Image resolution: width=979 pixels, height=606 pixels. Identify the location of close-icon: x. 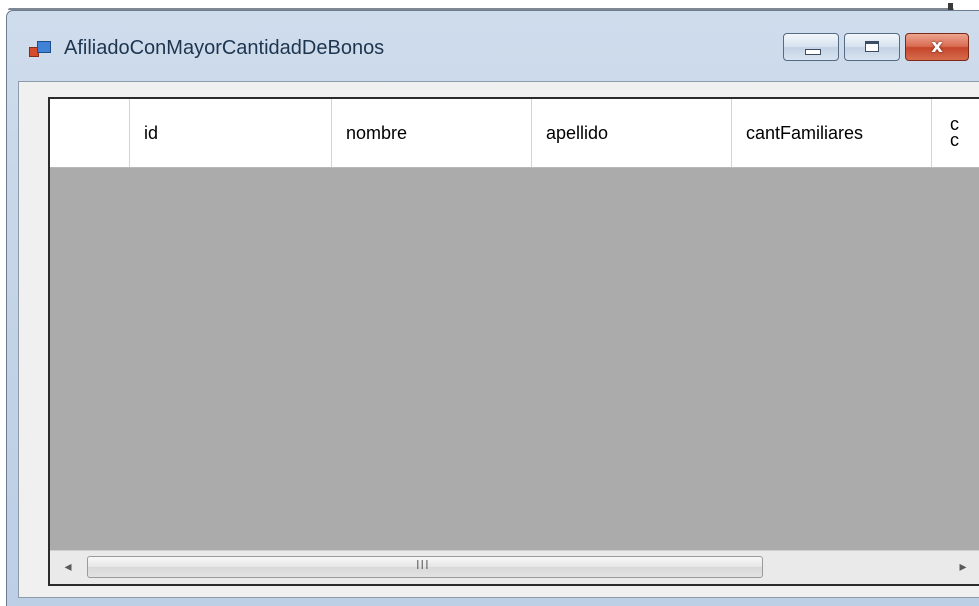
(937, 46).